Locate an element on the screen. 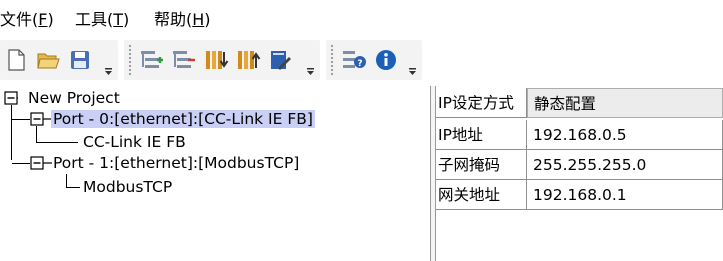 The height and width of the screenshot is (261, 723). prop-row-ip-mode: IP设定方式 静态配置 is located at coordinates (579, 103).